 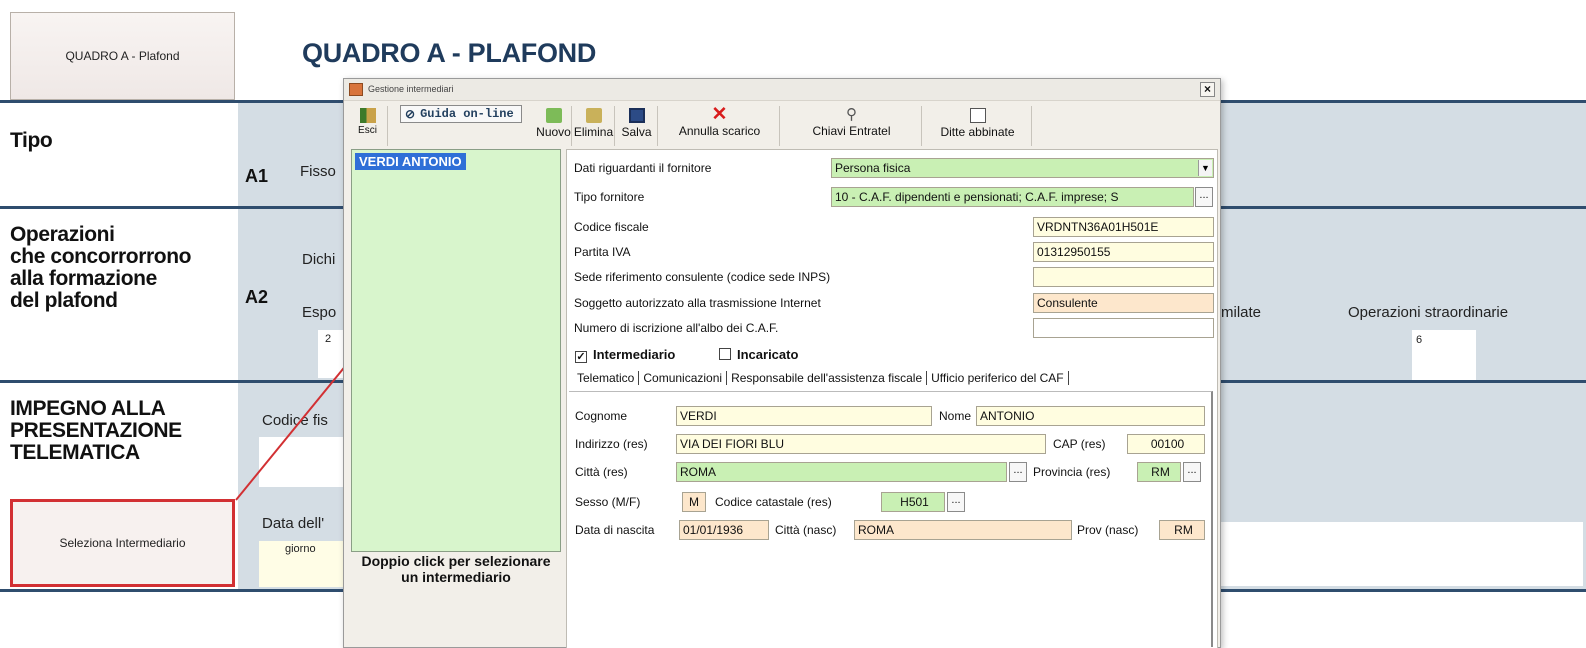 I want to click on label-cognome: Cognome, so click(x=601, y=416).